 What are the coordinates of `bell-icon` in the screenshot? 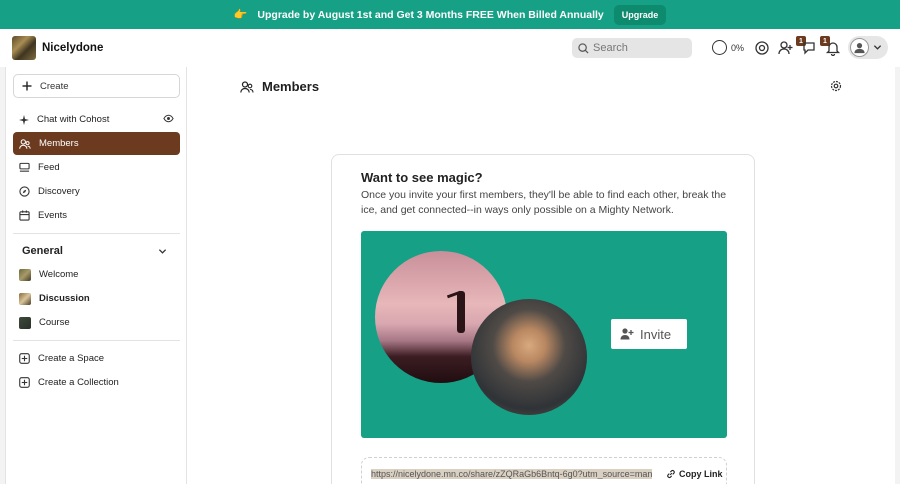 It's located at (833, 49).